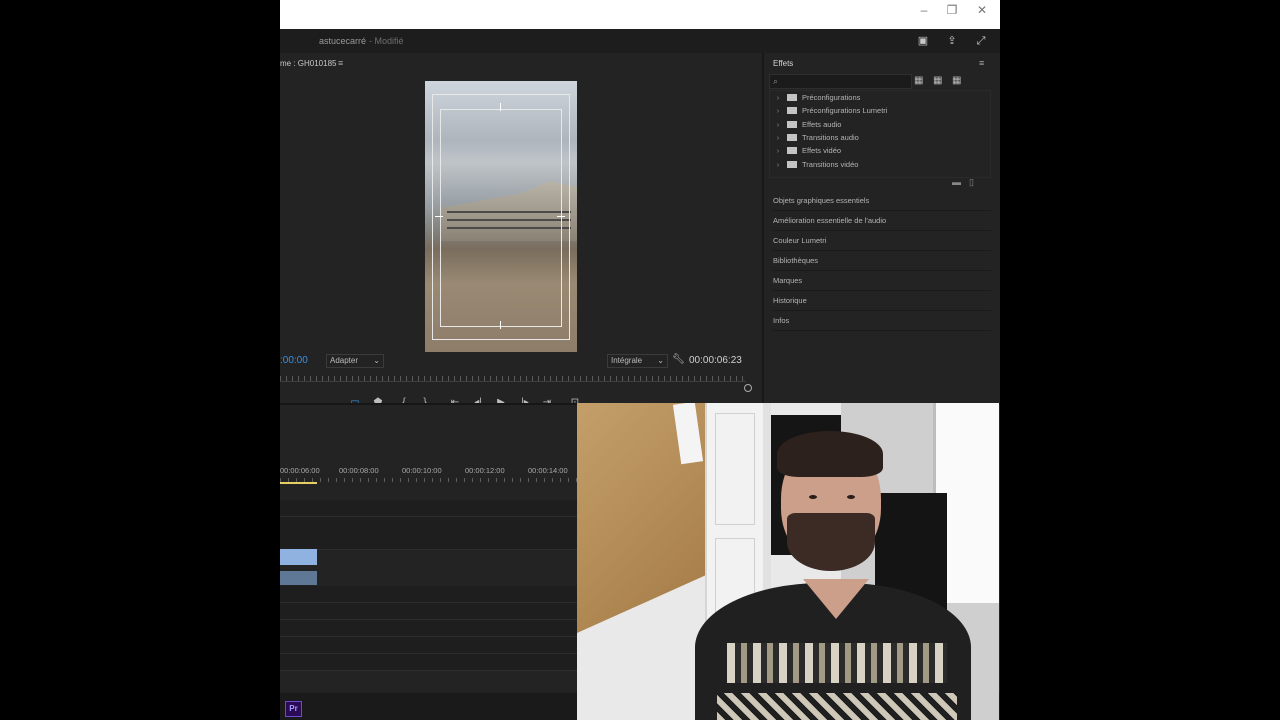  I want to click on title-safe-guide, so click(501, 218).